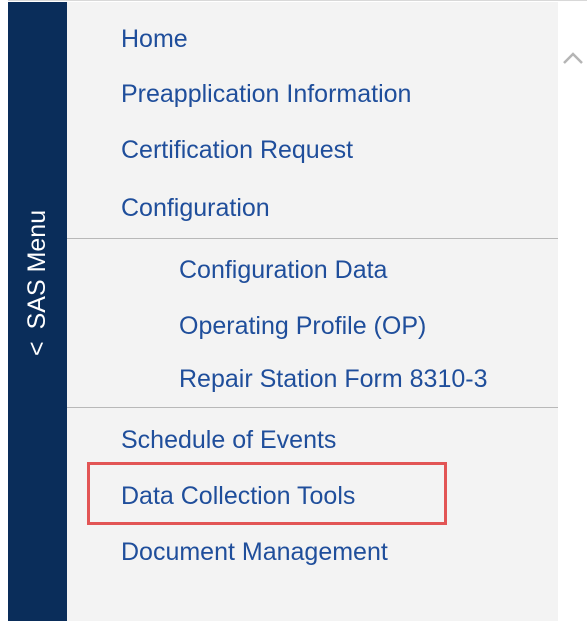 This screenshot has width=587, height=621. What do you see at coordinates (266, 94) in the screenshot?
I see `menu-item-preapplication-information: Preapplication Information` at bounding box center [266, 94].